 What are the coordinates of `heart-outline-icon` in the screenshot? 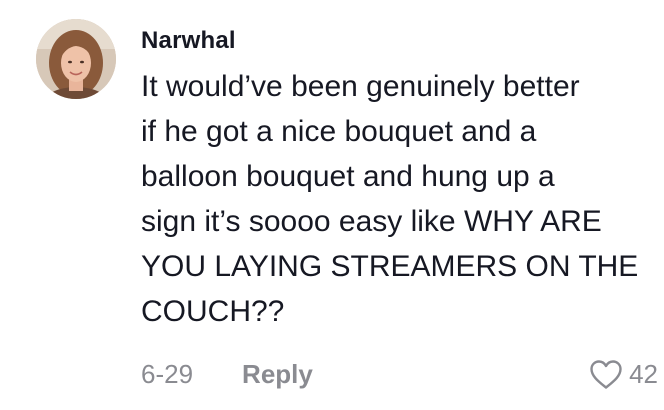 It's located at (606, 374).